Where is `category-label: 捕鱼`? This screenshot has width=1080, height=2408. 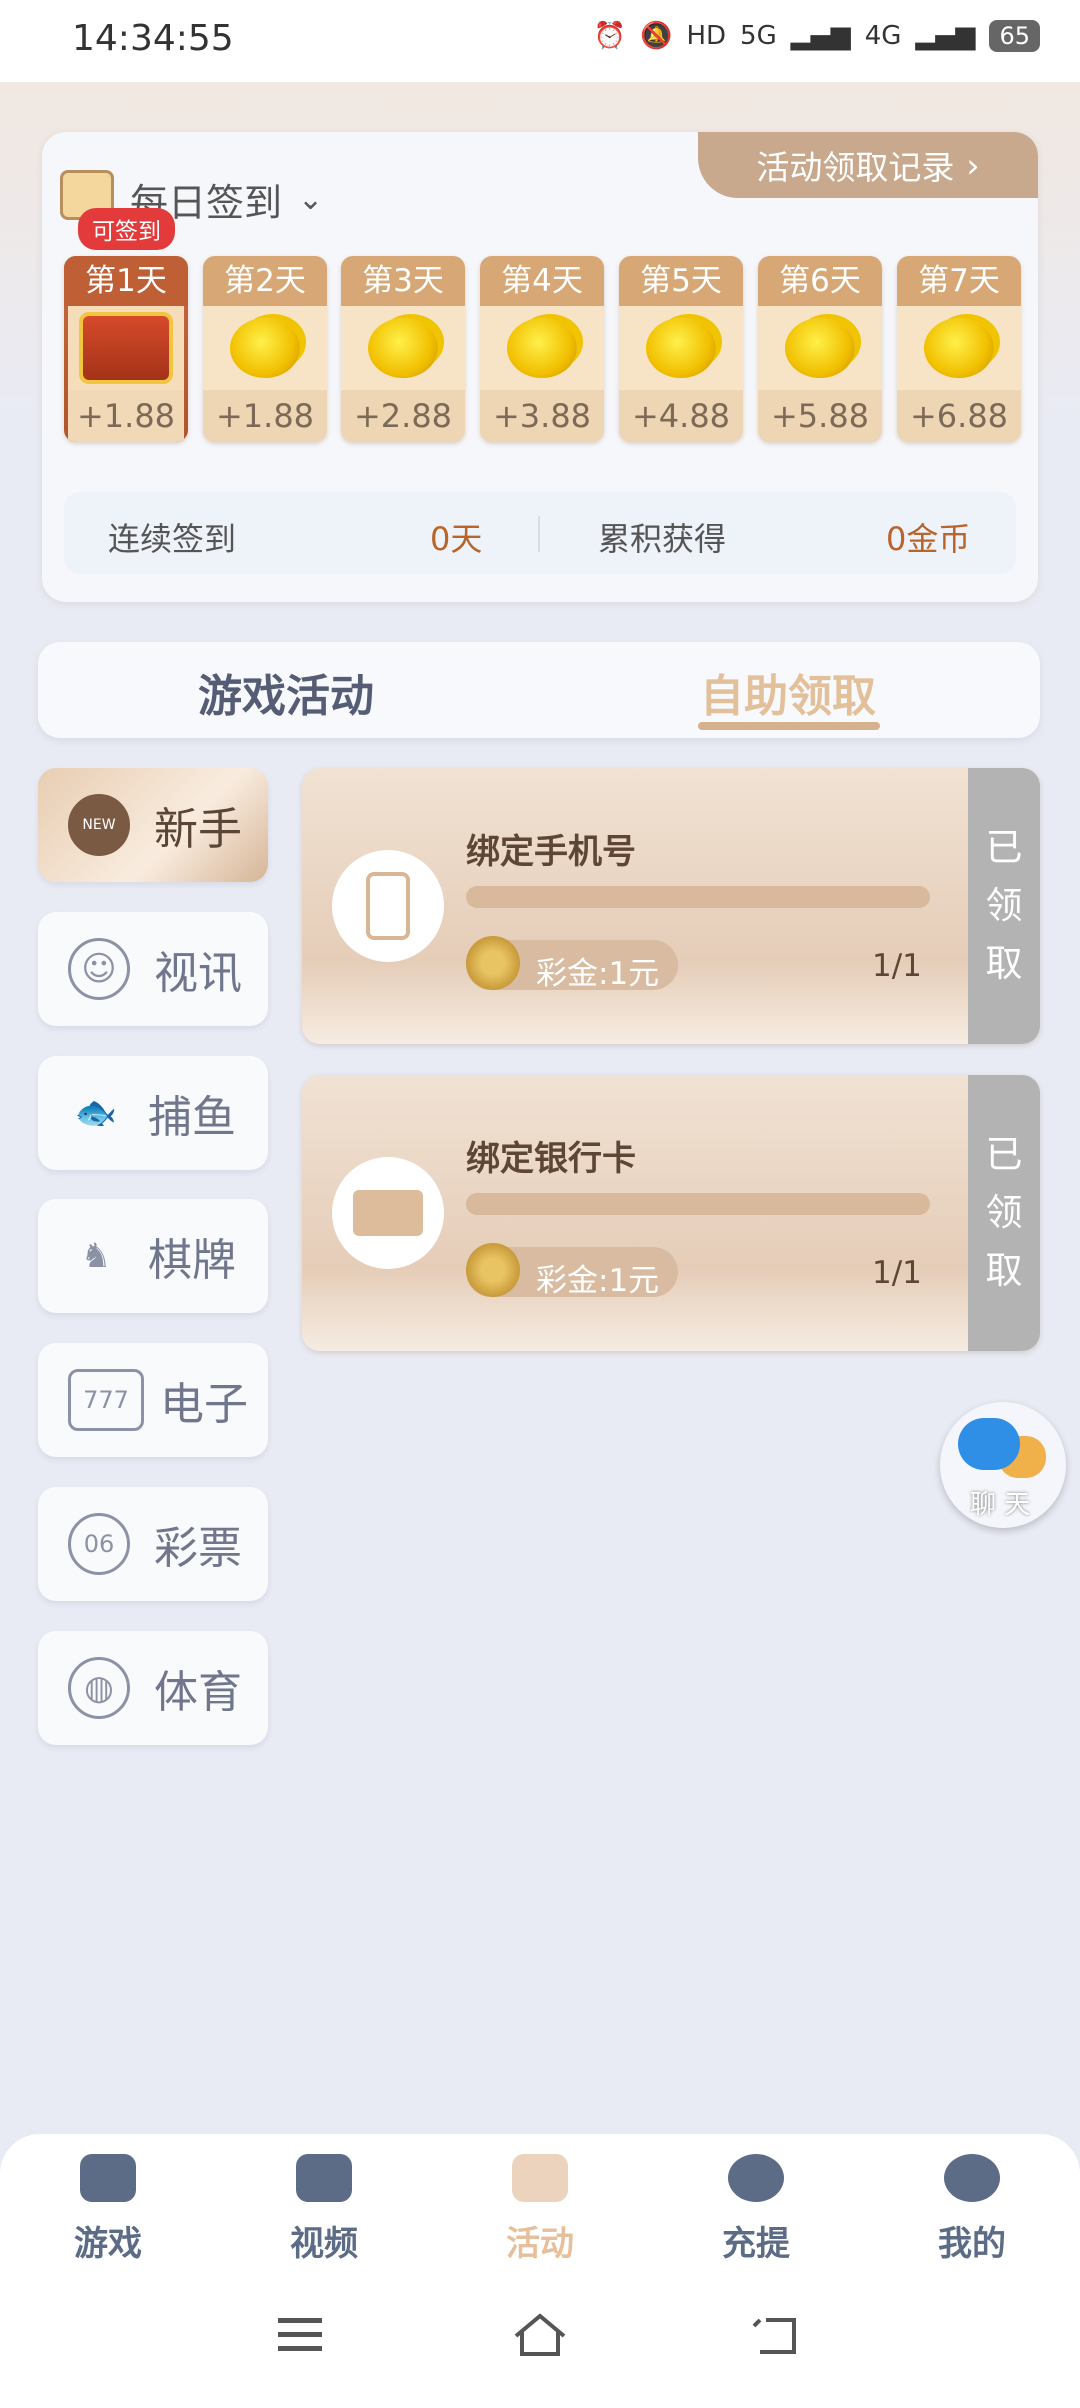 category-label: 捕鱼 is located at coordinates (192, 1117).